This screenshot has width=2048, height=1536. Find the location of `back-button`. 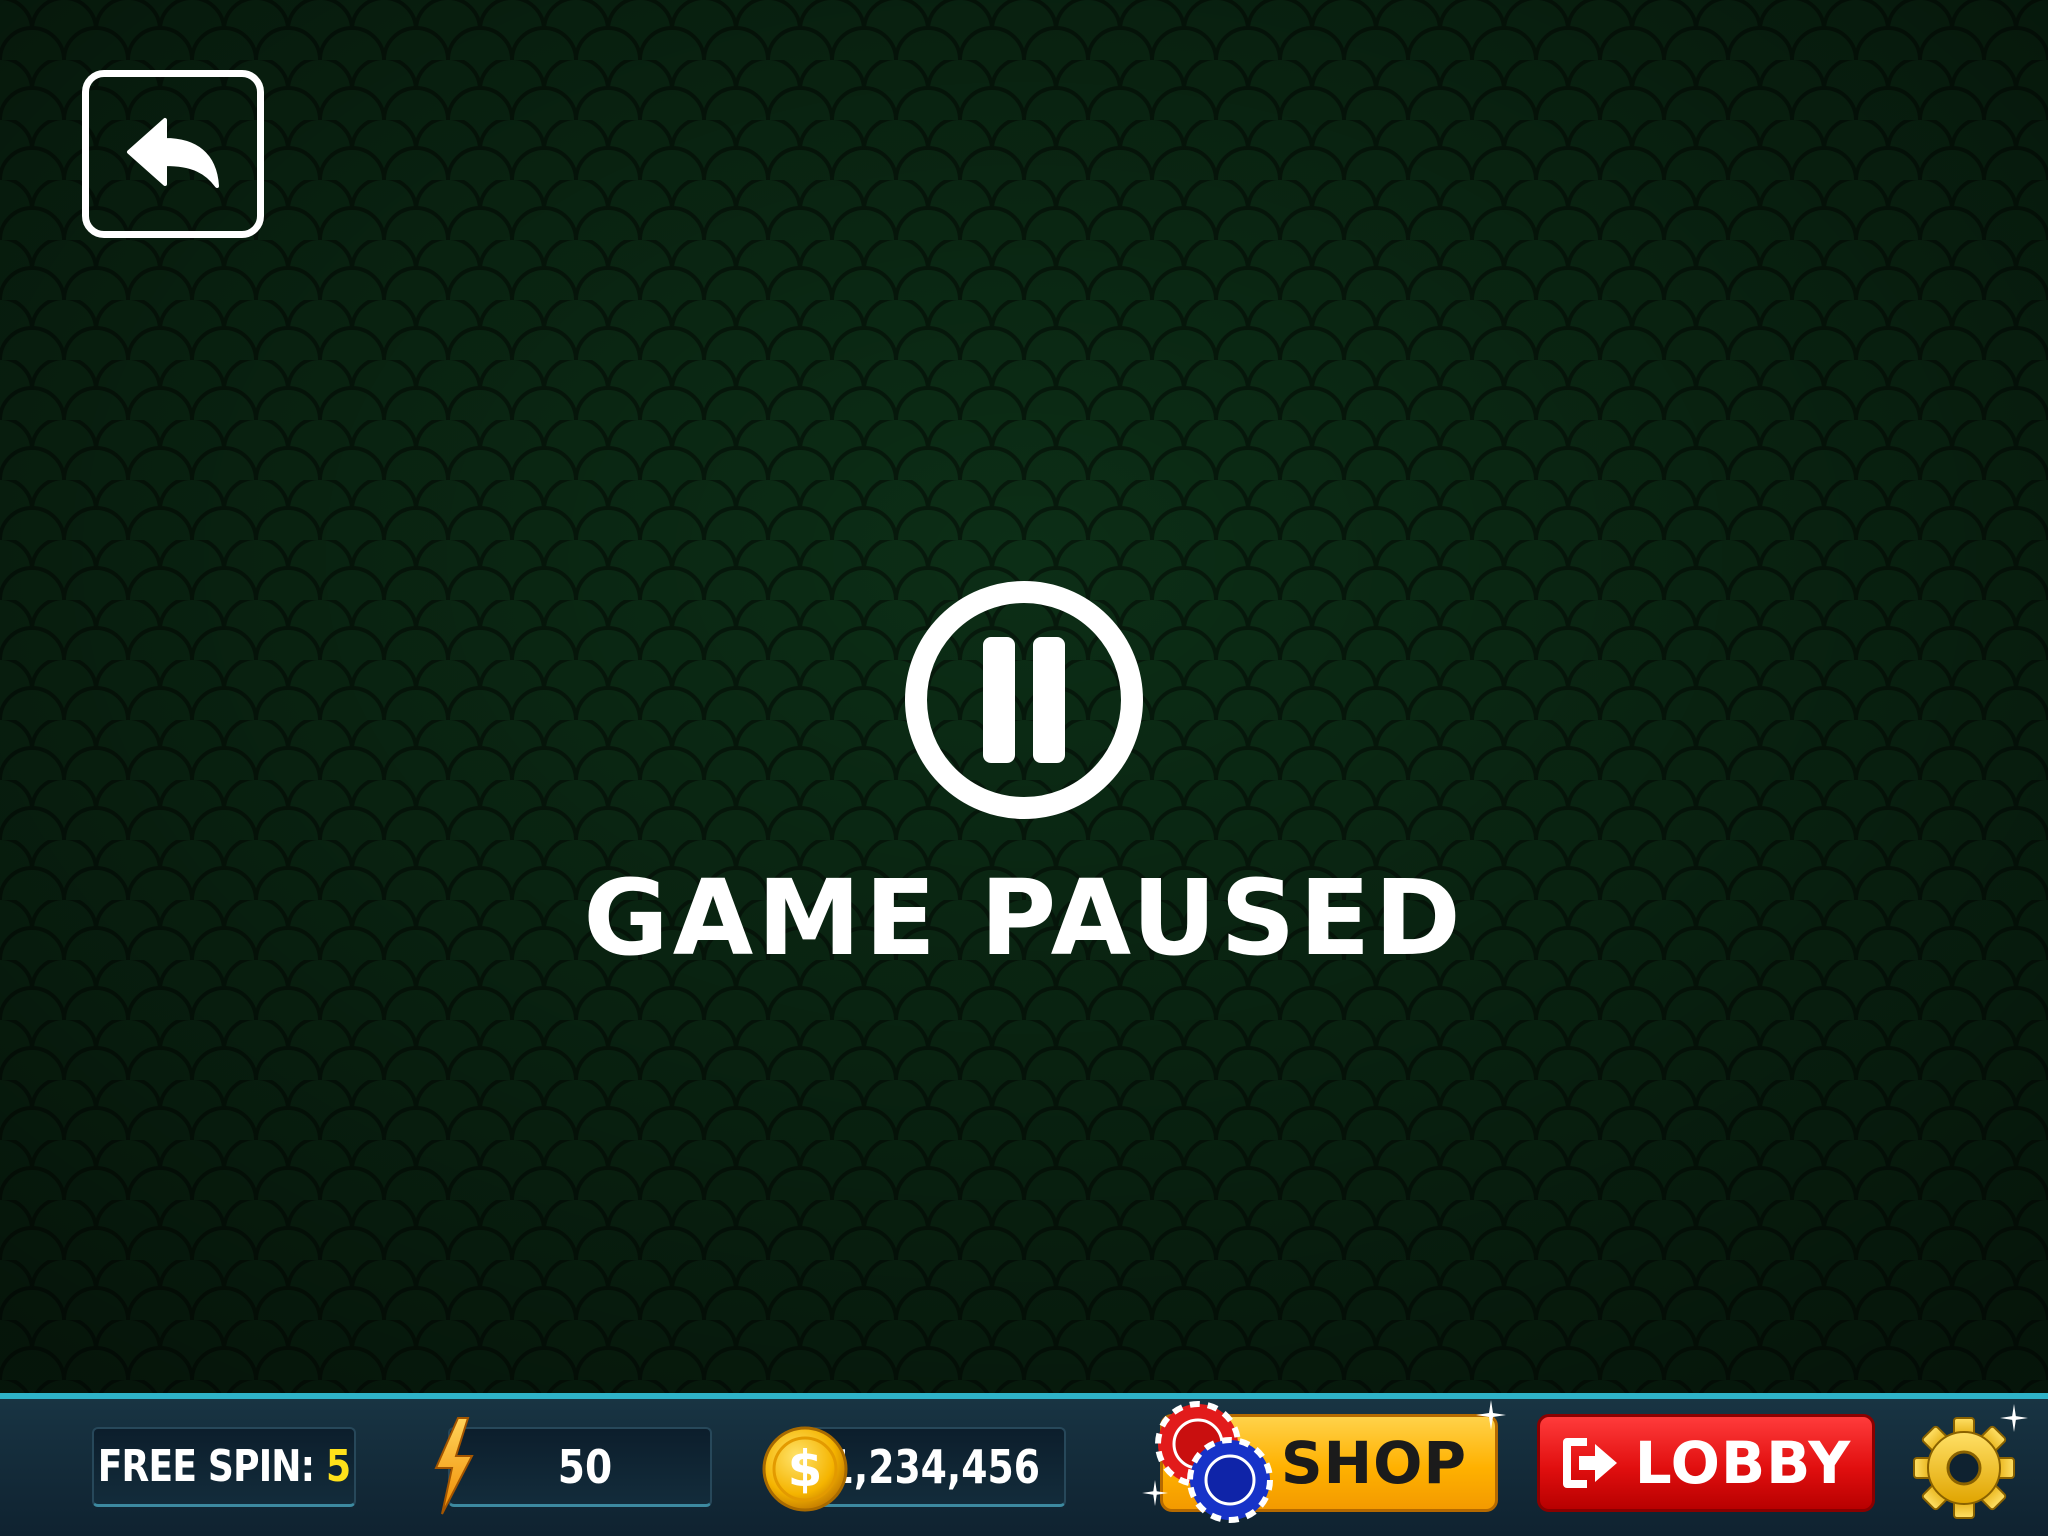

back-button is located at coordinates (173, 154).